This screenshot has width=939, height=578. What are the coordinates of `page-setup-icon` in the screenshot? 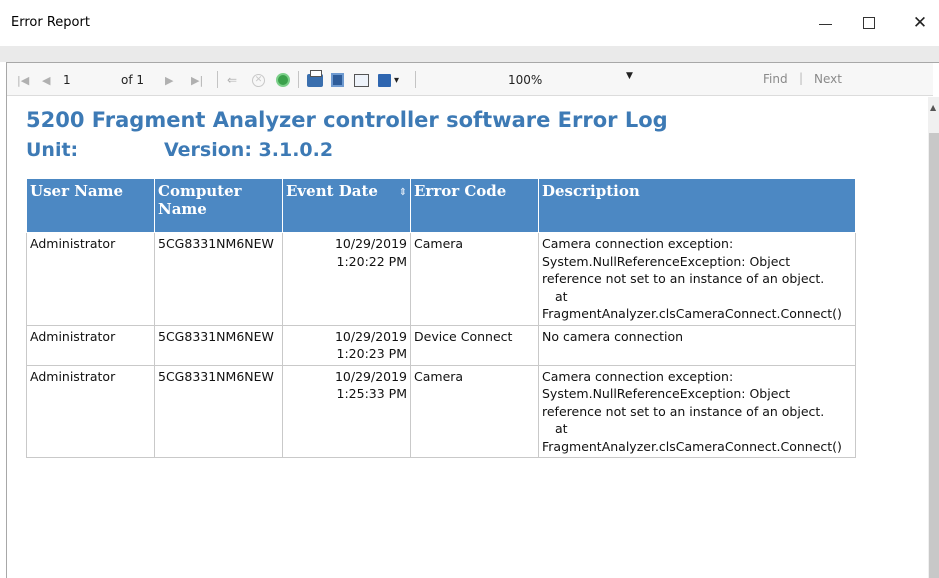 It's located at (361, 80).